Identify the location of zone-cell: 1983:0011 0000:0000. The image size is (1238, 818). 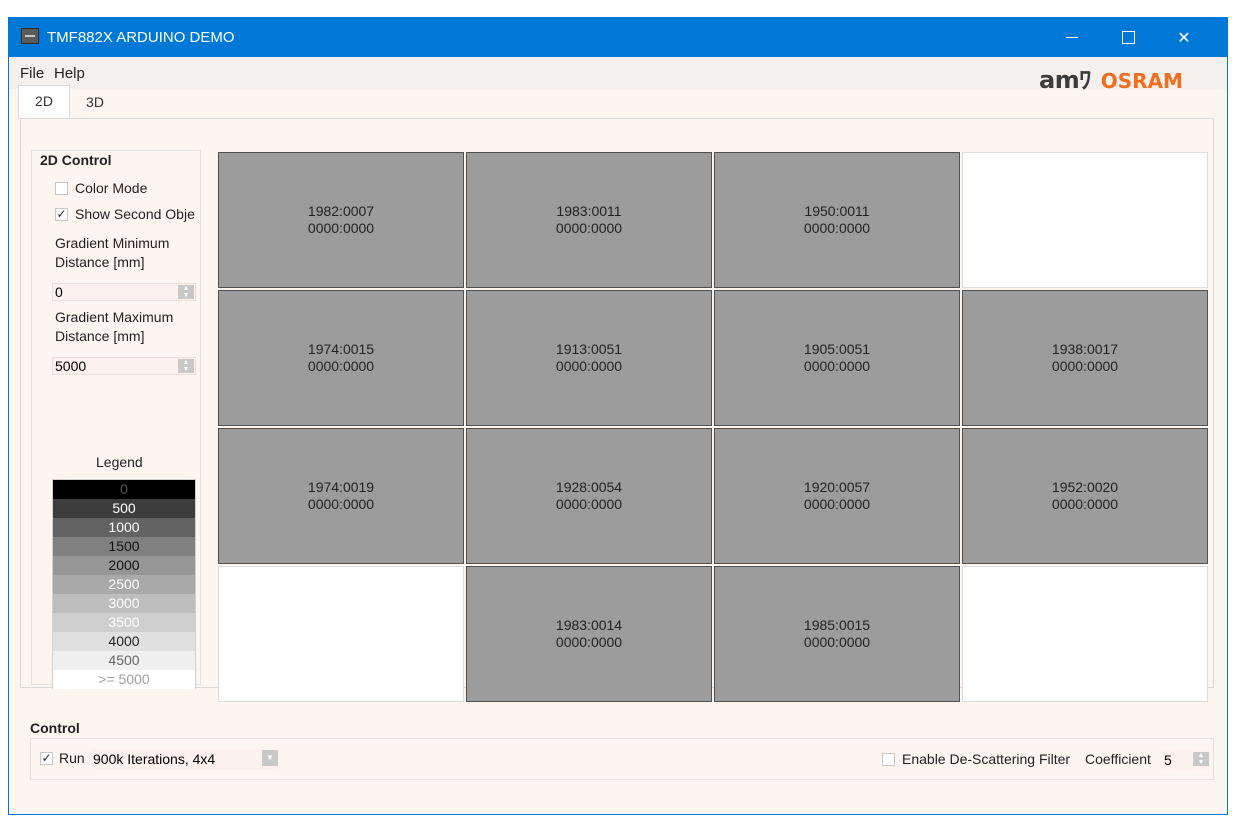
(589, 220).